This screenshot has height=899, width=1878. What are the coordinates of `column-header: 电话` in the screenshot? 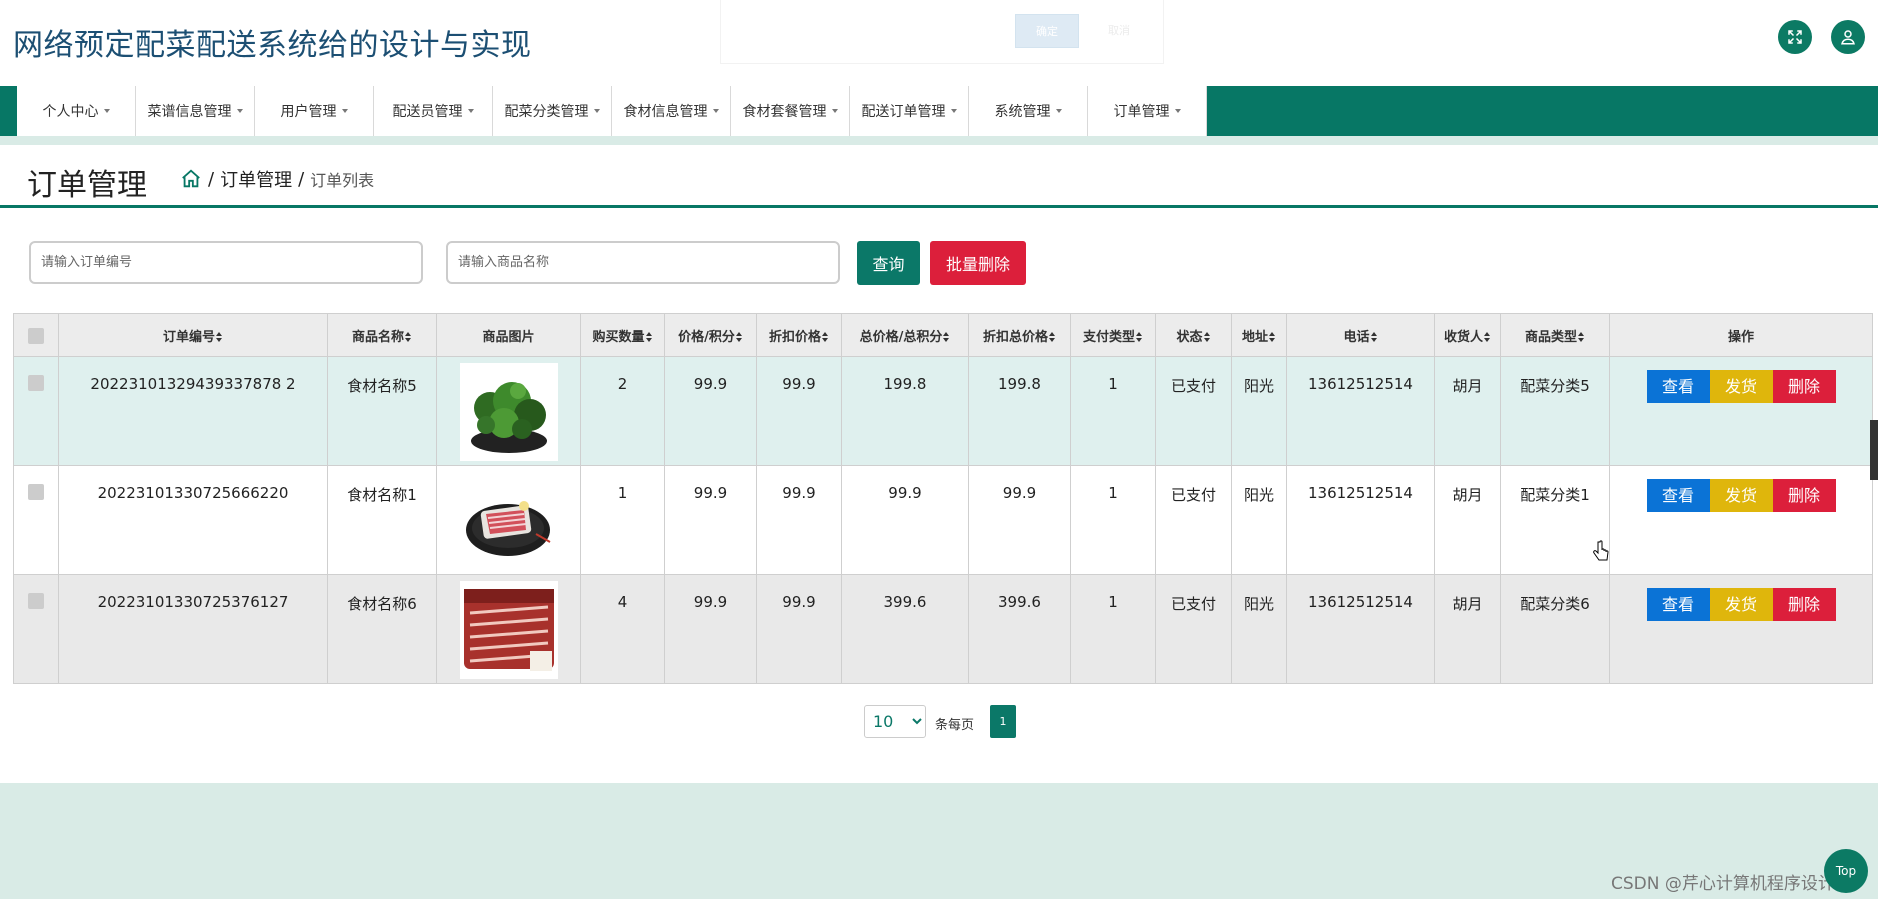 It's located at (1360, 335).